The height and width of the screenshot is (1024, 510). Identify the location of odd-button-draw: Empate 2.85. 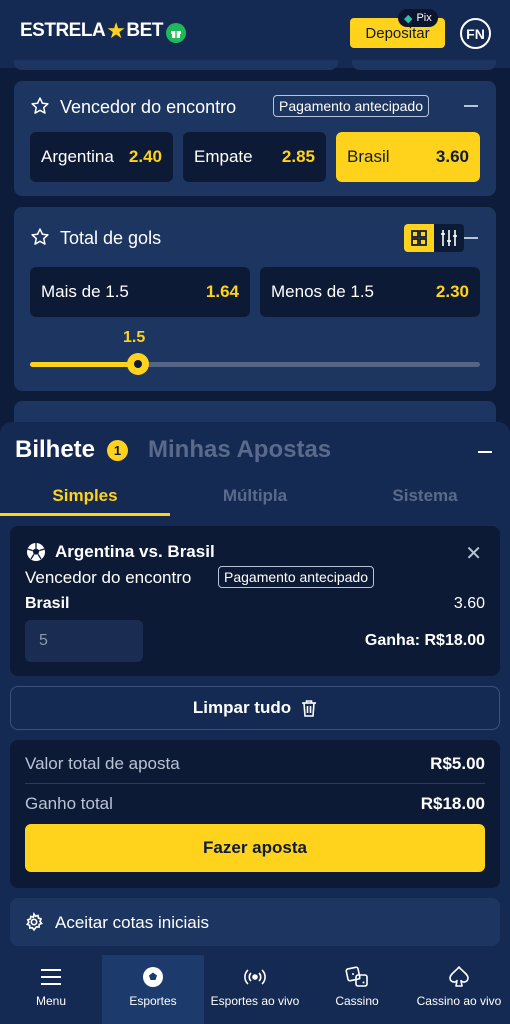
(254, 157).